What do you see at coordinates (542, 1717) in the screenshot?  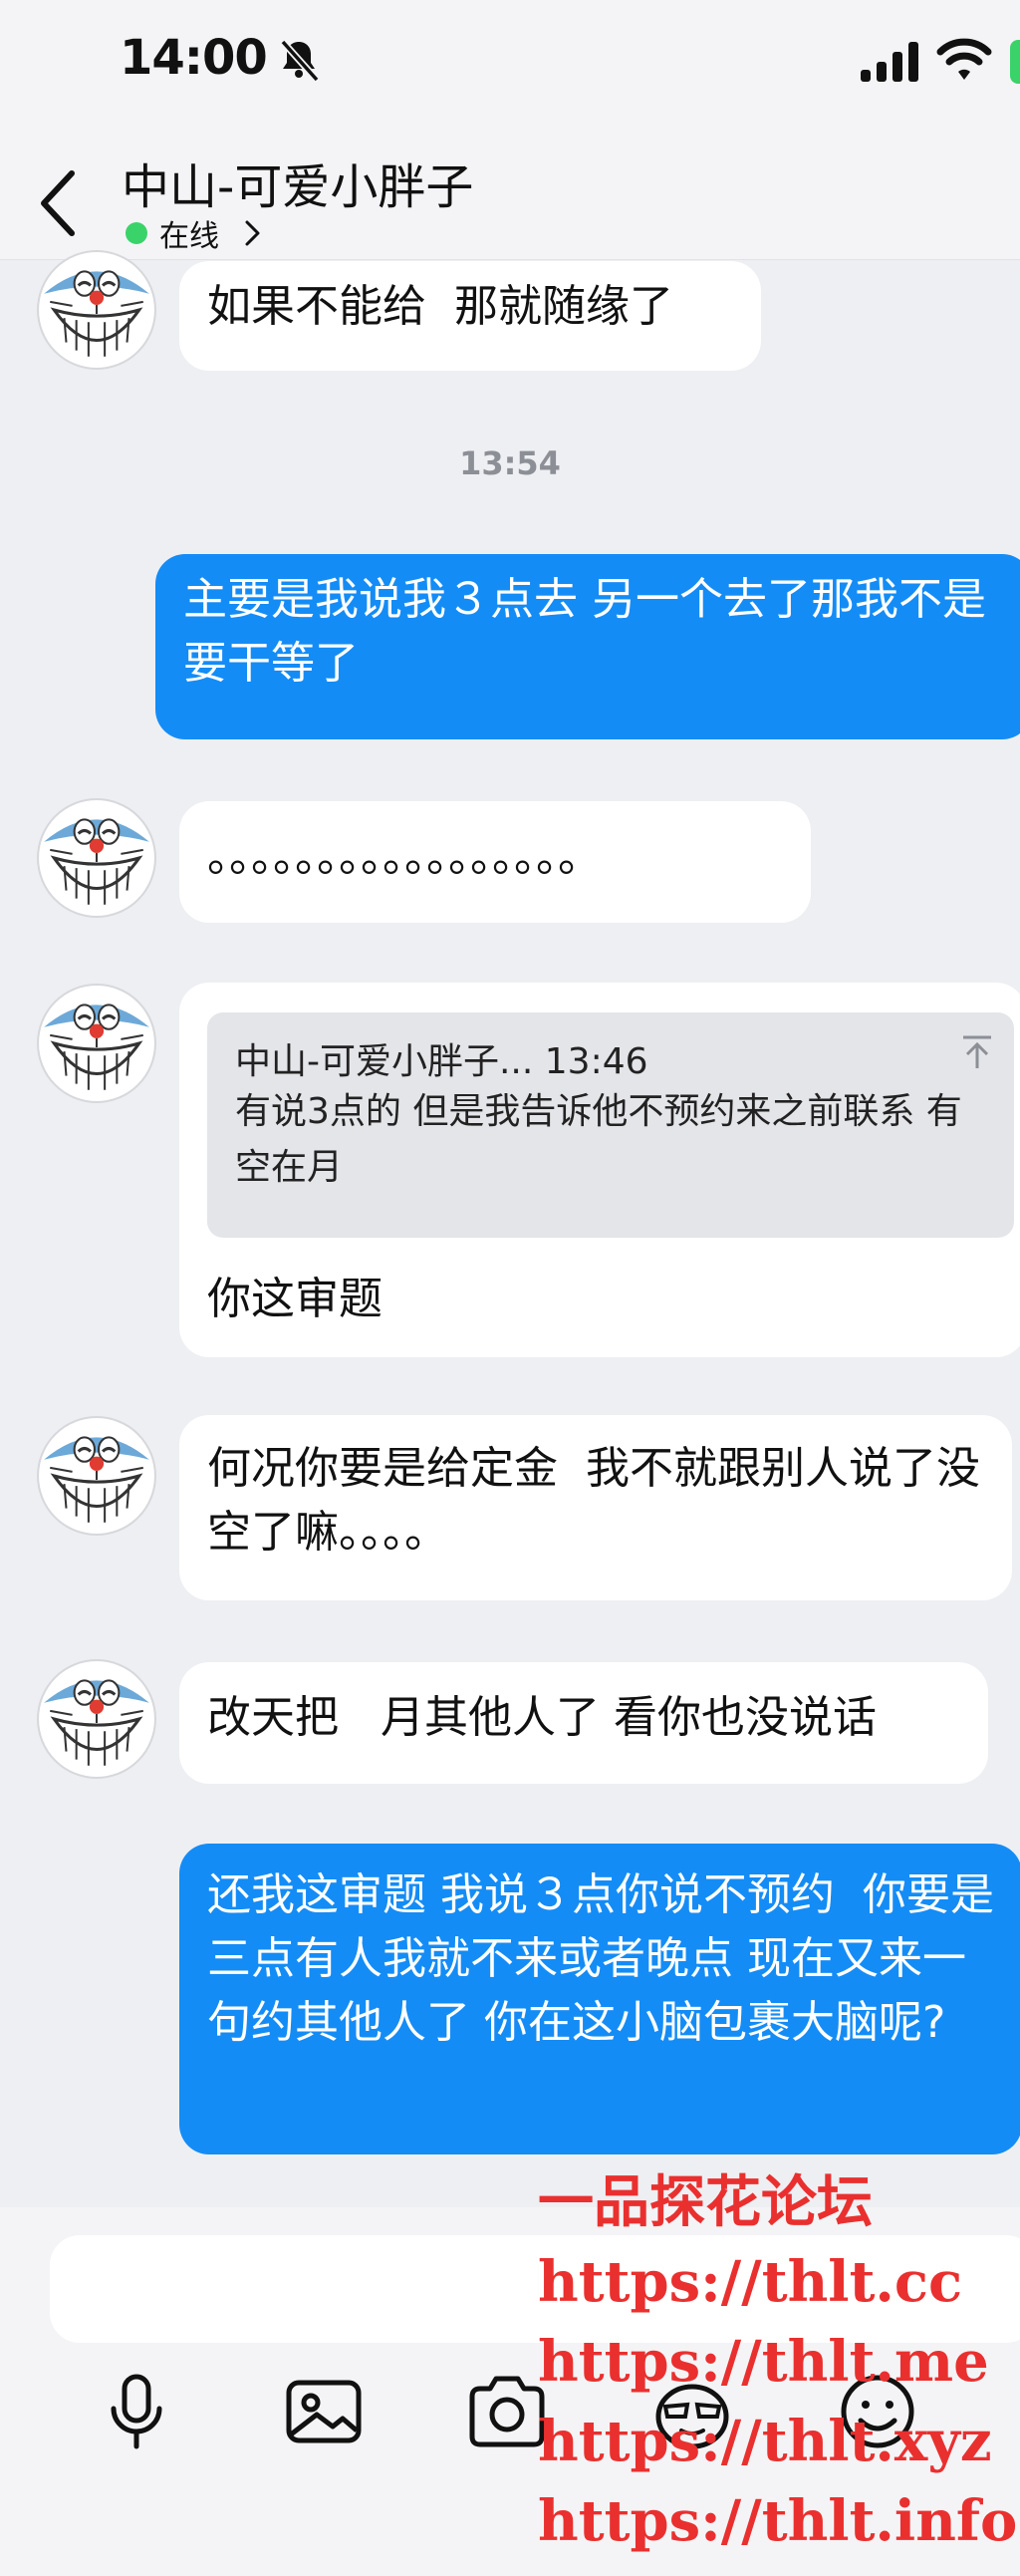 I see `message-text: 改天把 月其他人了 看你也没说话` at bounding box center [542, 1717].